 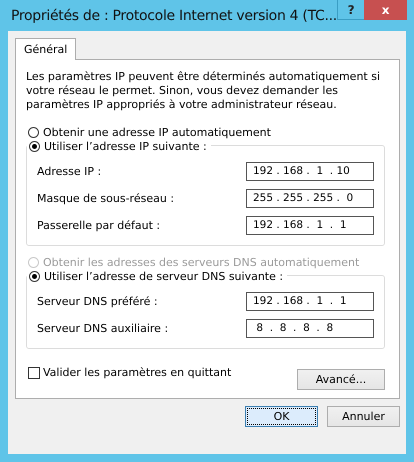 What do you see at coordinates (69, 171) in the screenshot?
I see `field-label: Adresse IP :` at bounding box center [69, 171].